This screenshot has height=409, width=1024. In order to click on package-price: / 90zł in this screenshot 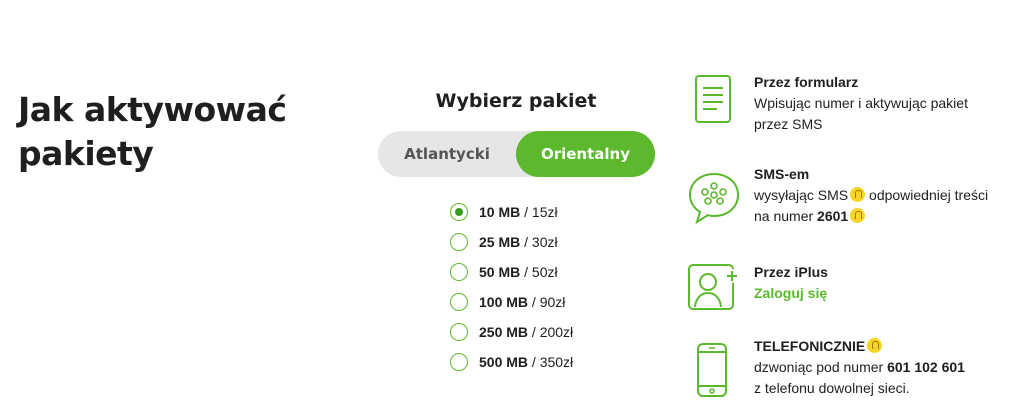, I will do `click(547, 302)`.